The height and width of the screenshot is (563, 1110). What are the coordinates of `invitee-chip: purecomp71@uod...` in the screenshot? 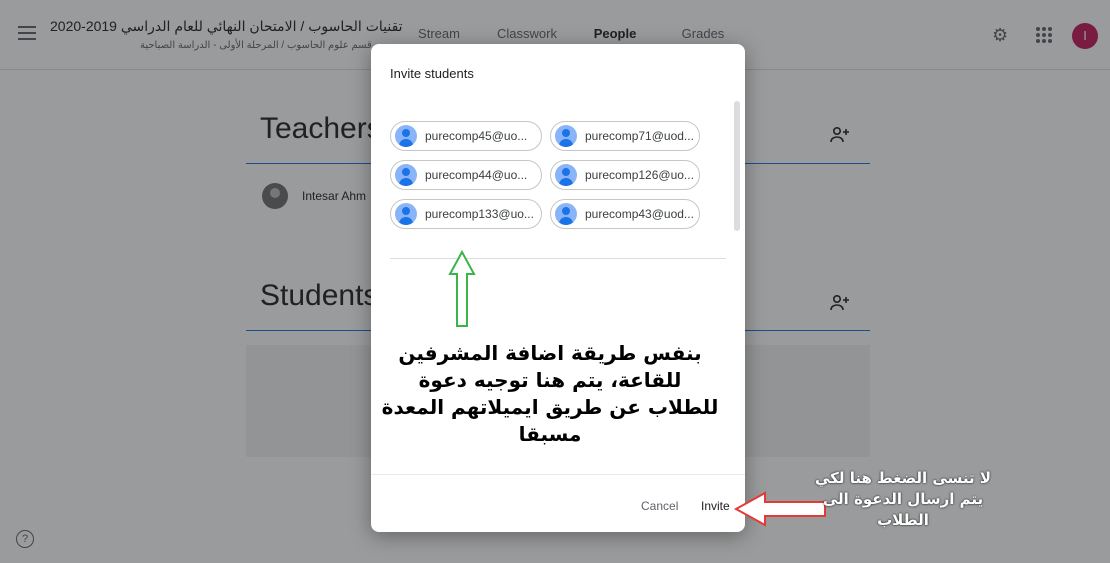 It's located at (625, 136).